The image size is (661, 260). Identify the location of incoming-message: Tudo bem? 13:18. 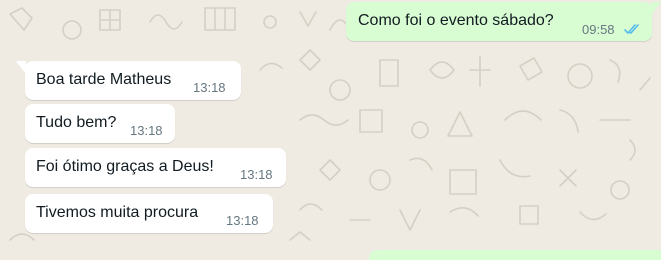
(100, 123).